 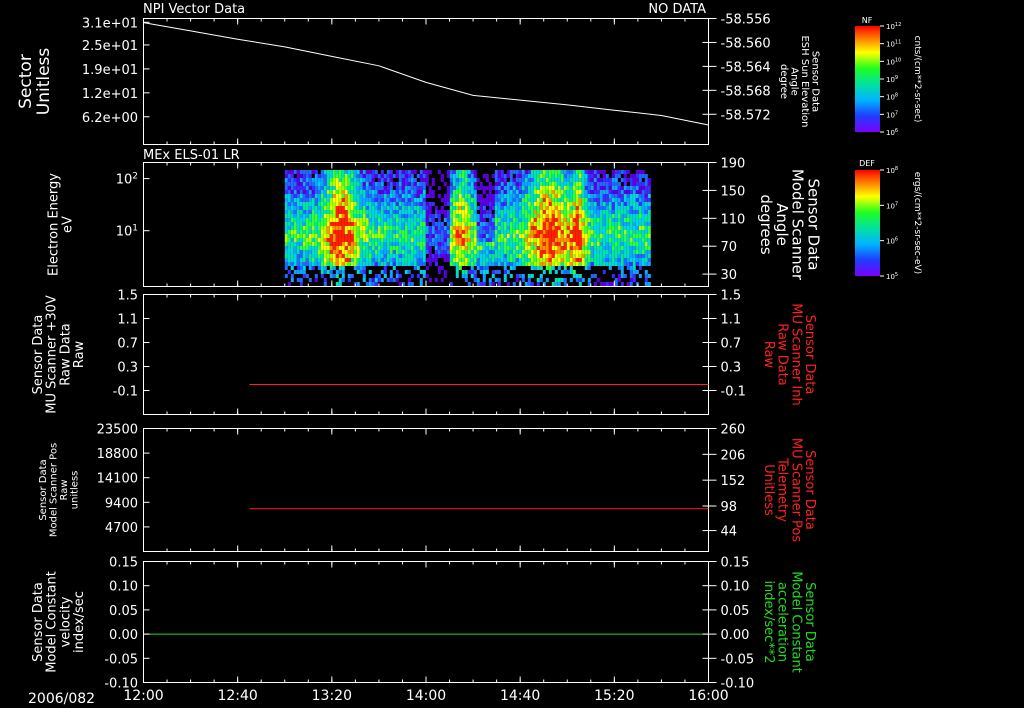 I want to click on right-axis-title-line: Sensor Data, so click(x=814, y=81).